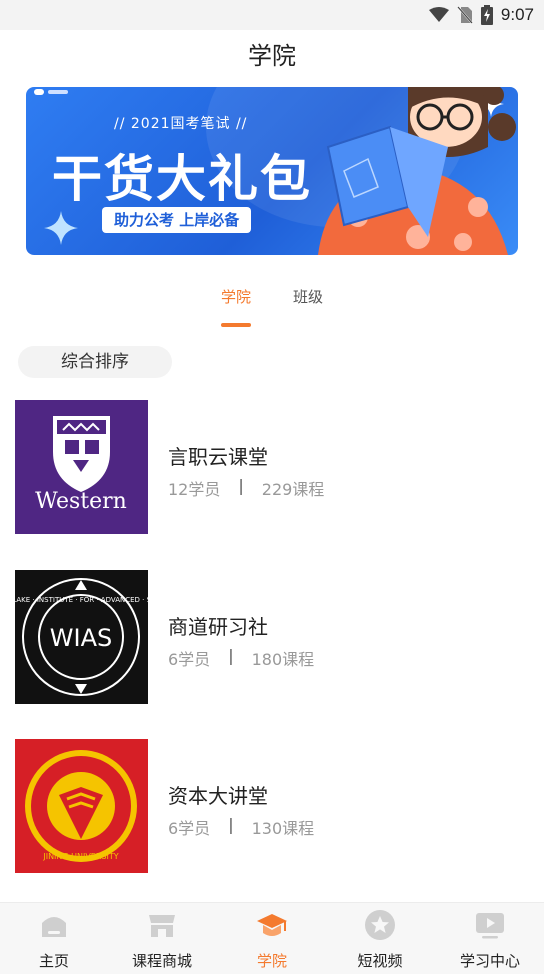  What do you see at coordinates (517, 14) in the screenshot?
I see `status-time: 9:07` at bounding box center [517, 14].